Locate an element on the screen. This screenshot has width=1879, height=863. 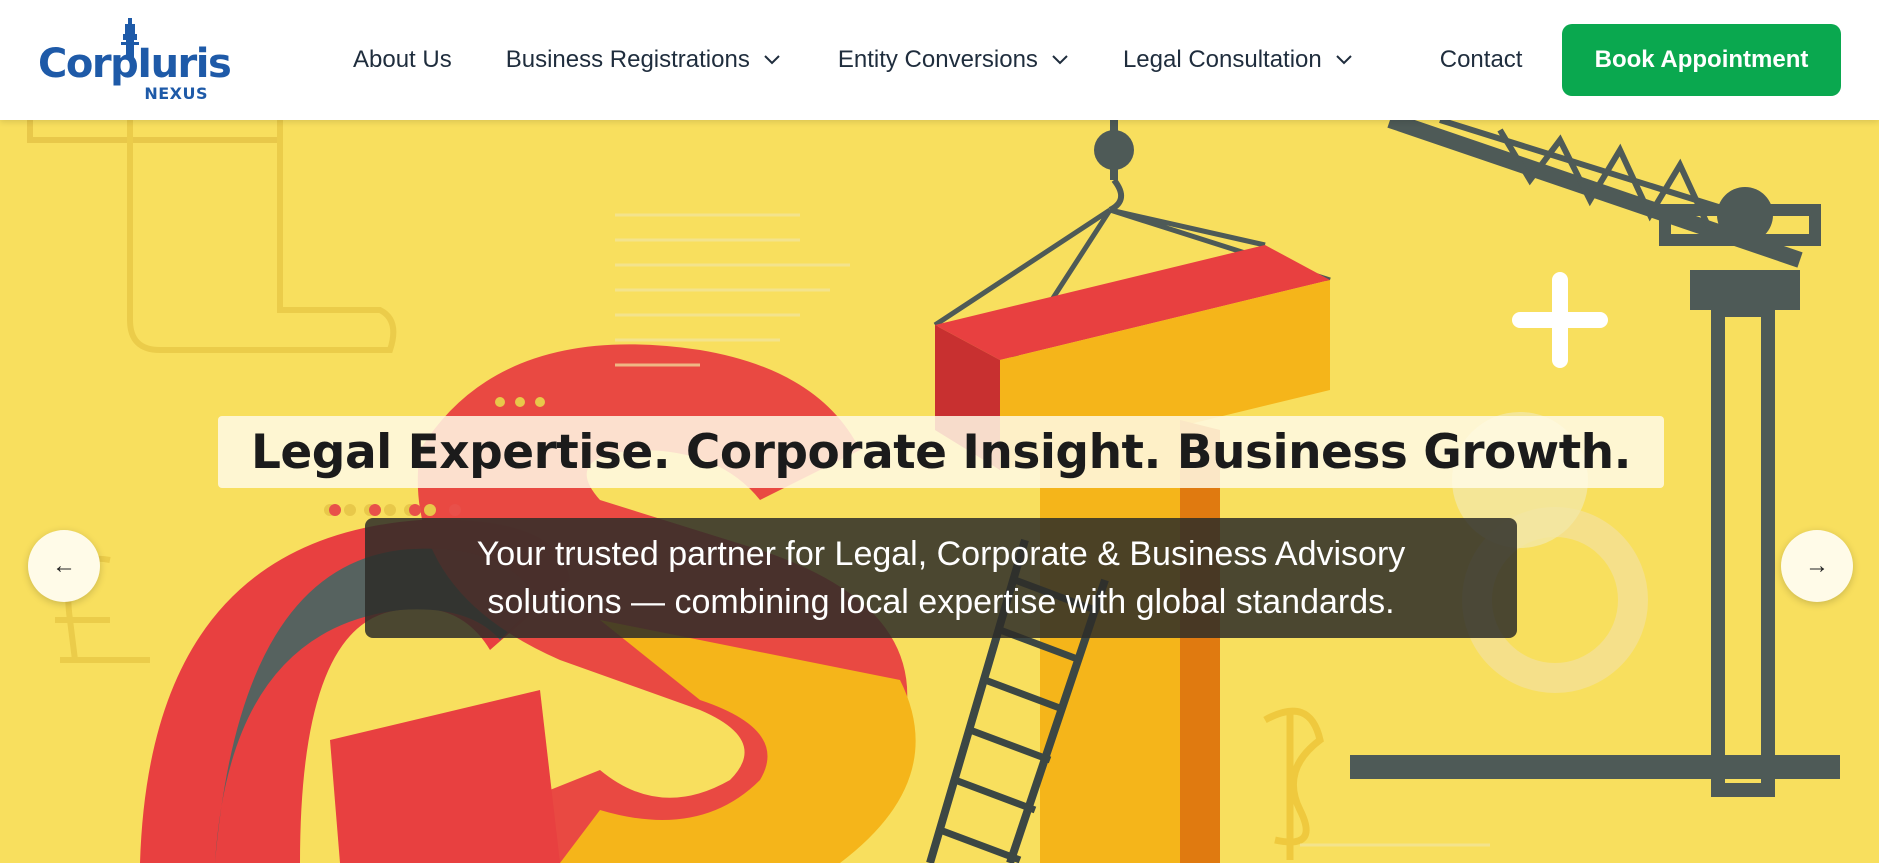
arrow-right-icon: → is located at coordinates (1817, 565).